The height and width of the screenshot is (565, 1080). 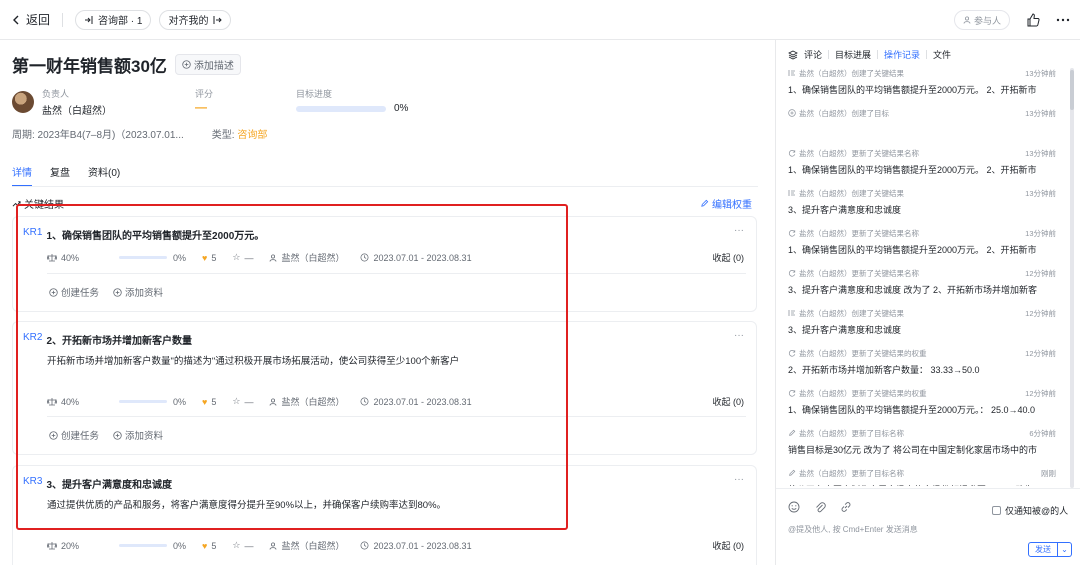 What do you see at coordinates (236, 545) in the screenshot?
I see `star-icon: ☆` at bounding box center [236, 545].